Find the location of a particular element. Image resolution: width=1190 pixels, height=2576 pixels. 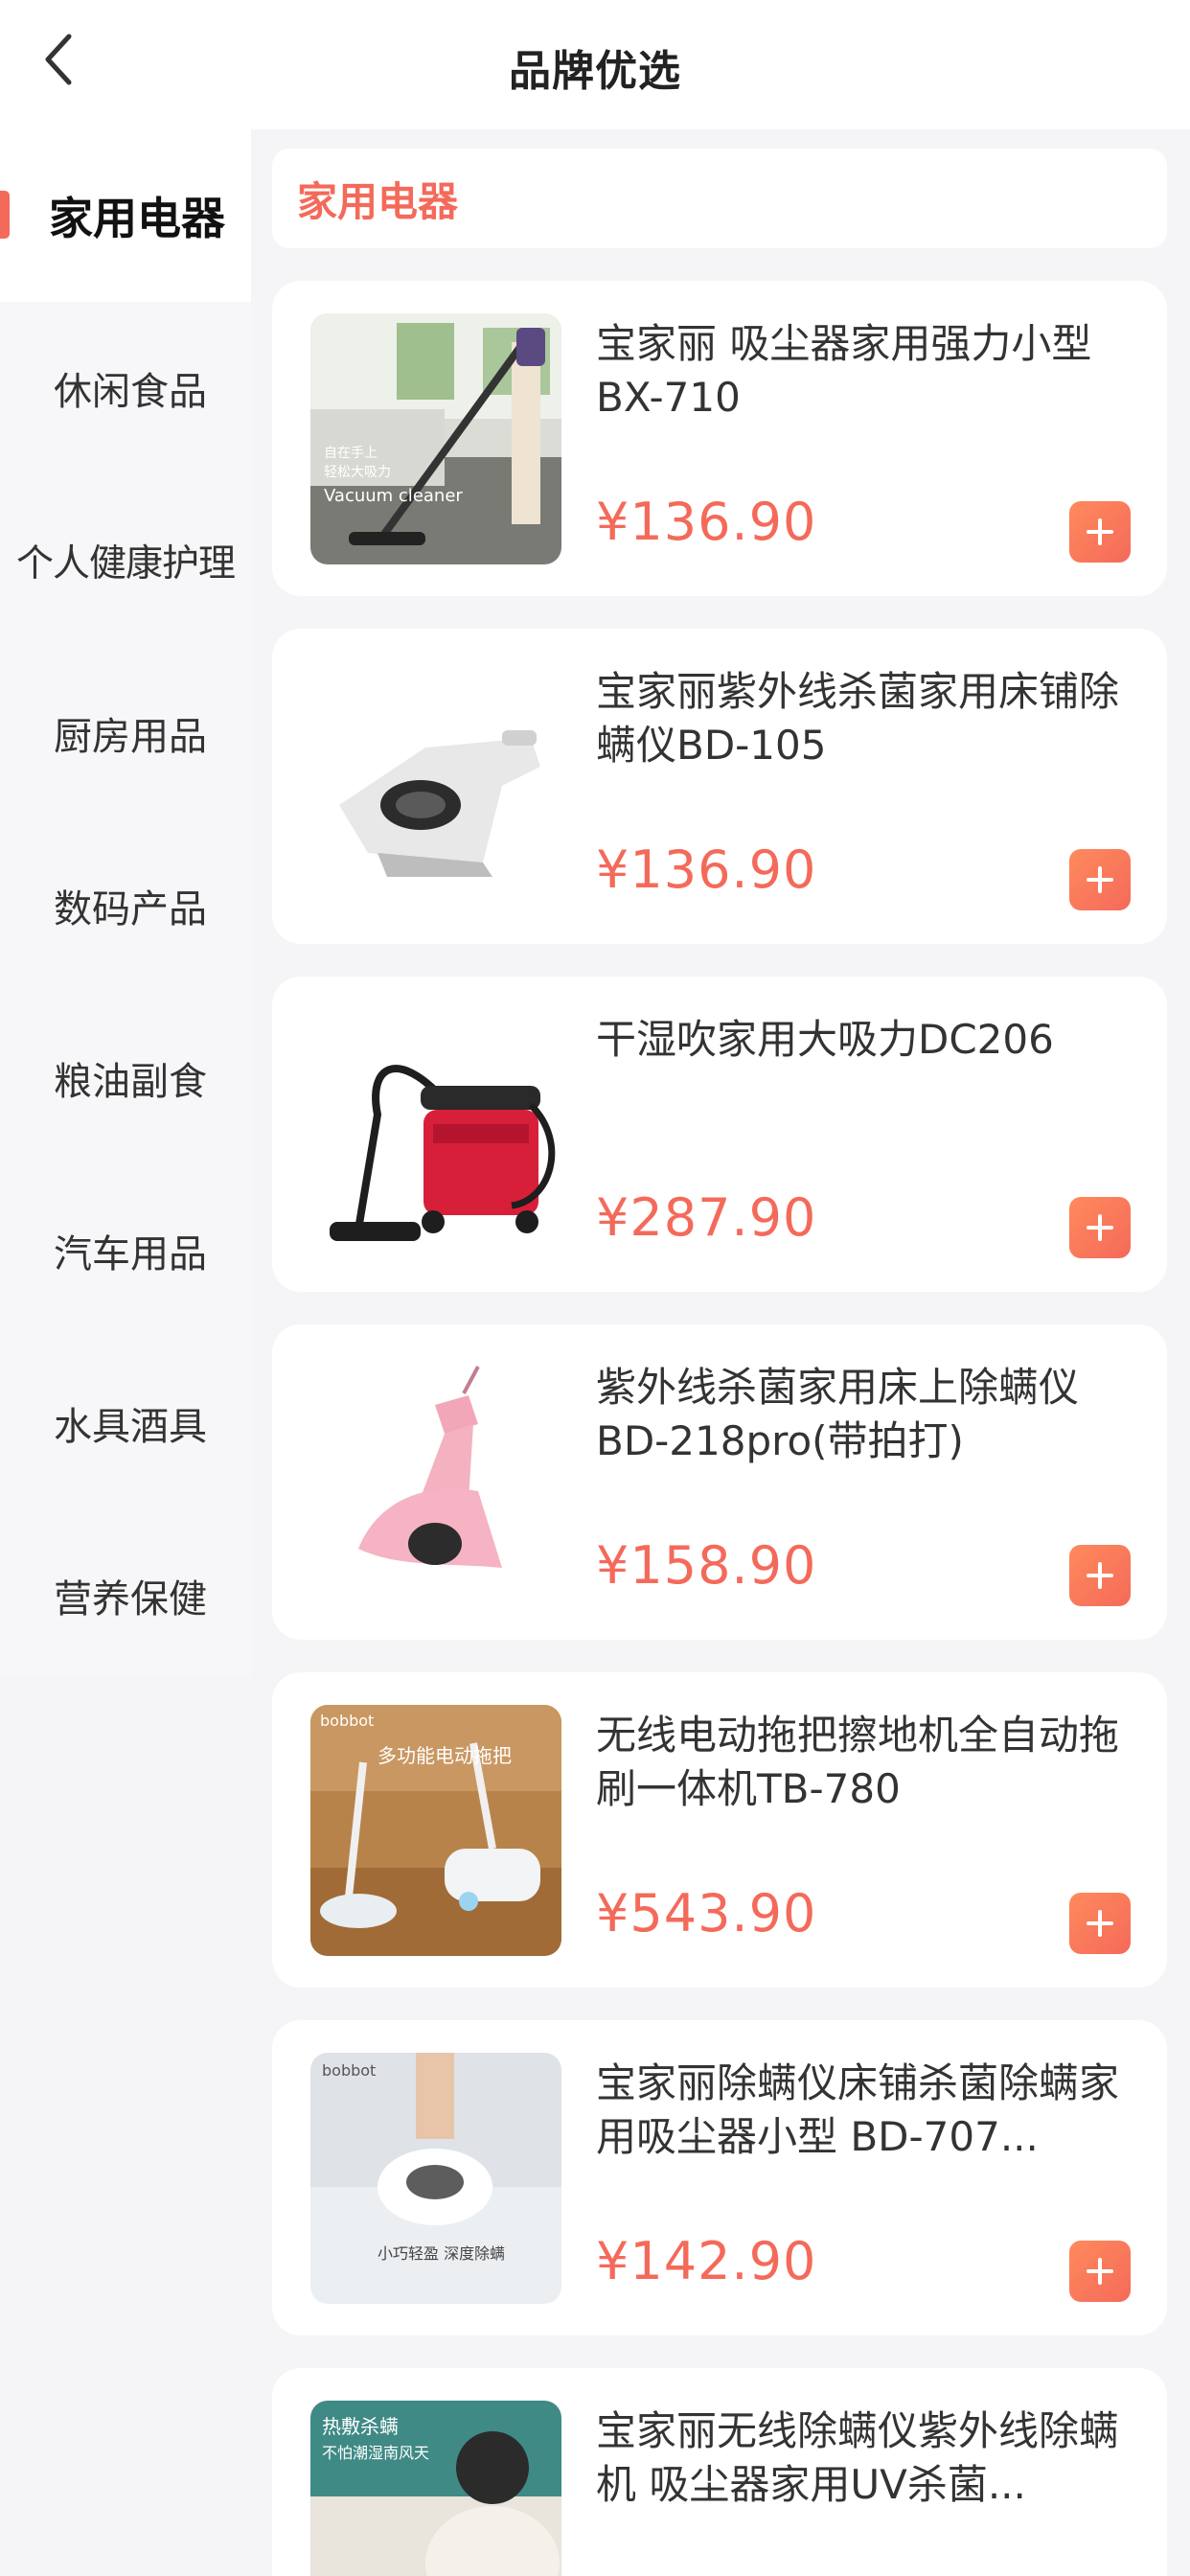

product-name: 宝家丽紫外线杀菌家用床铺除螨仪BD-105 is located at coordinates (865, 718).